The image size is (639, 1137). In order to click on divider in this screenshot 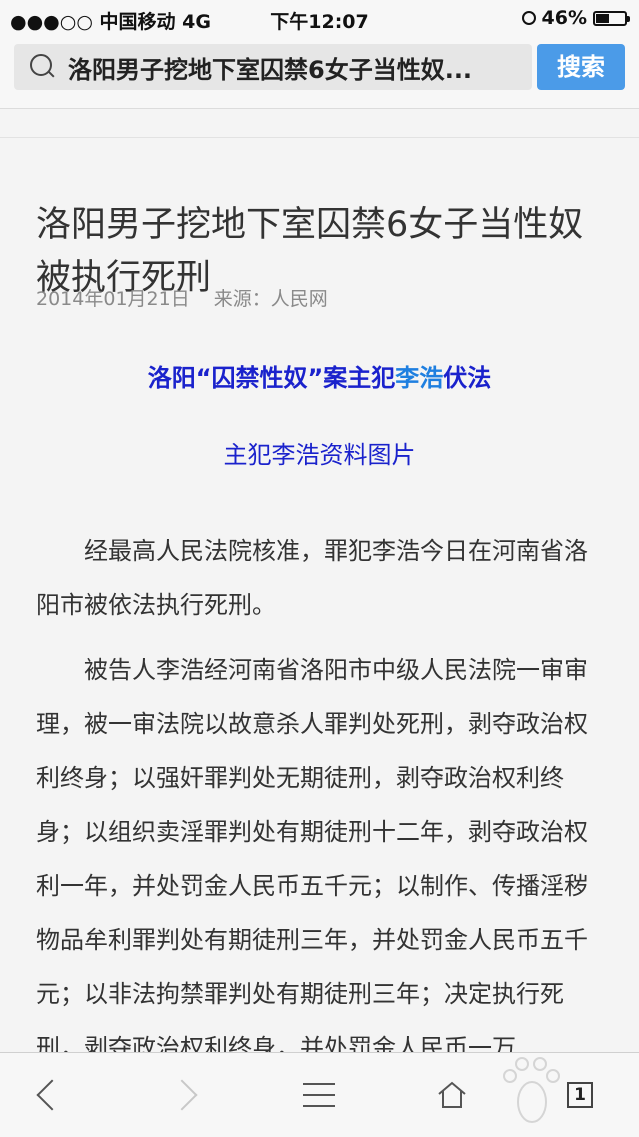, I will do `click(319, 123)`.